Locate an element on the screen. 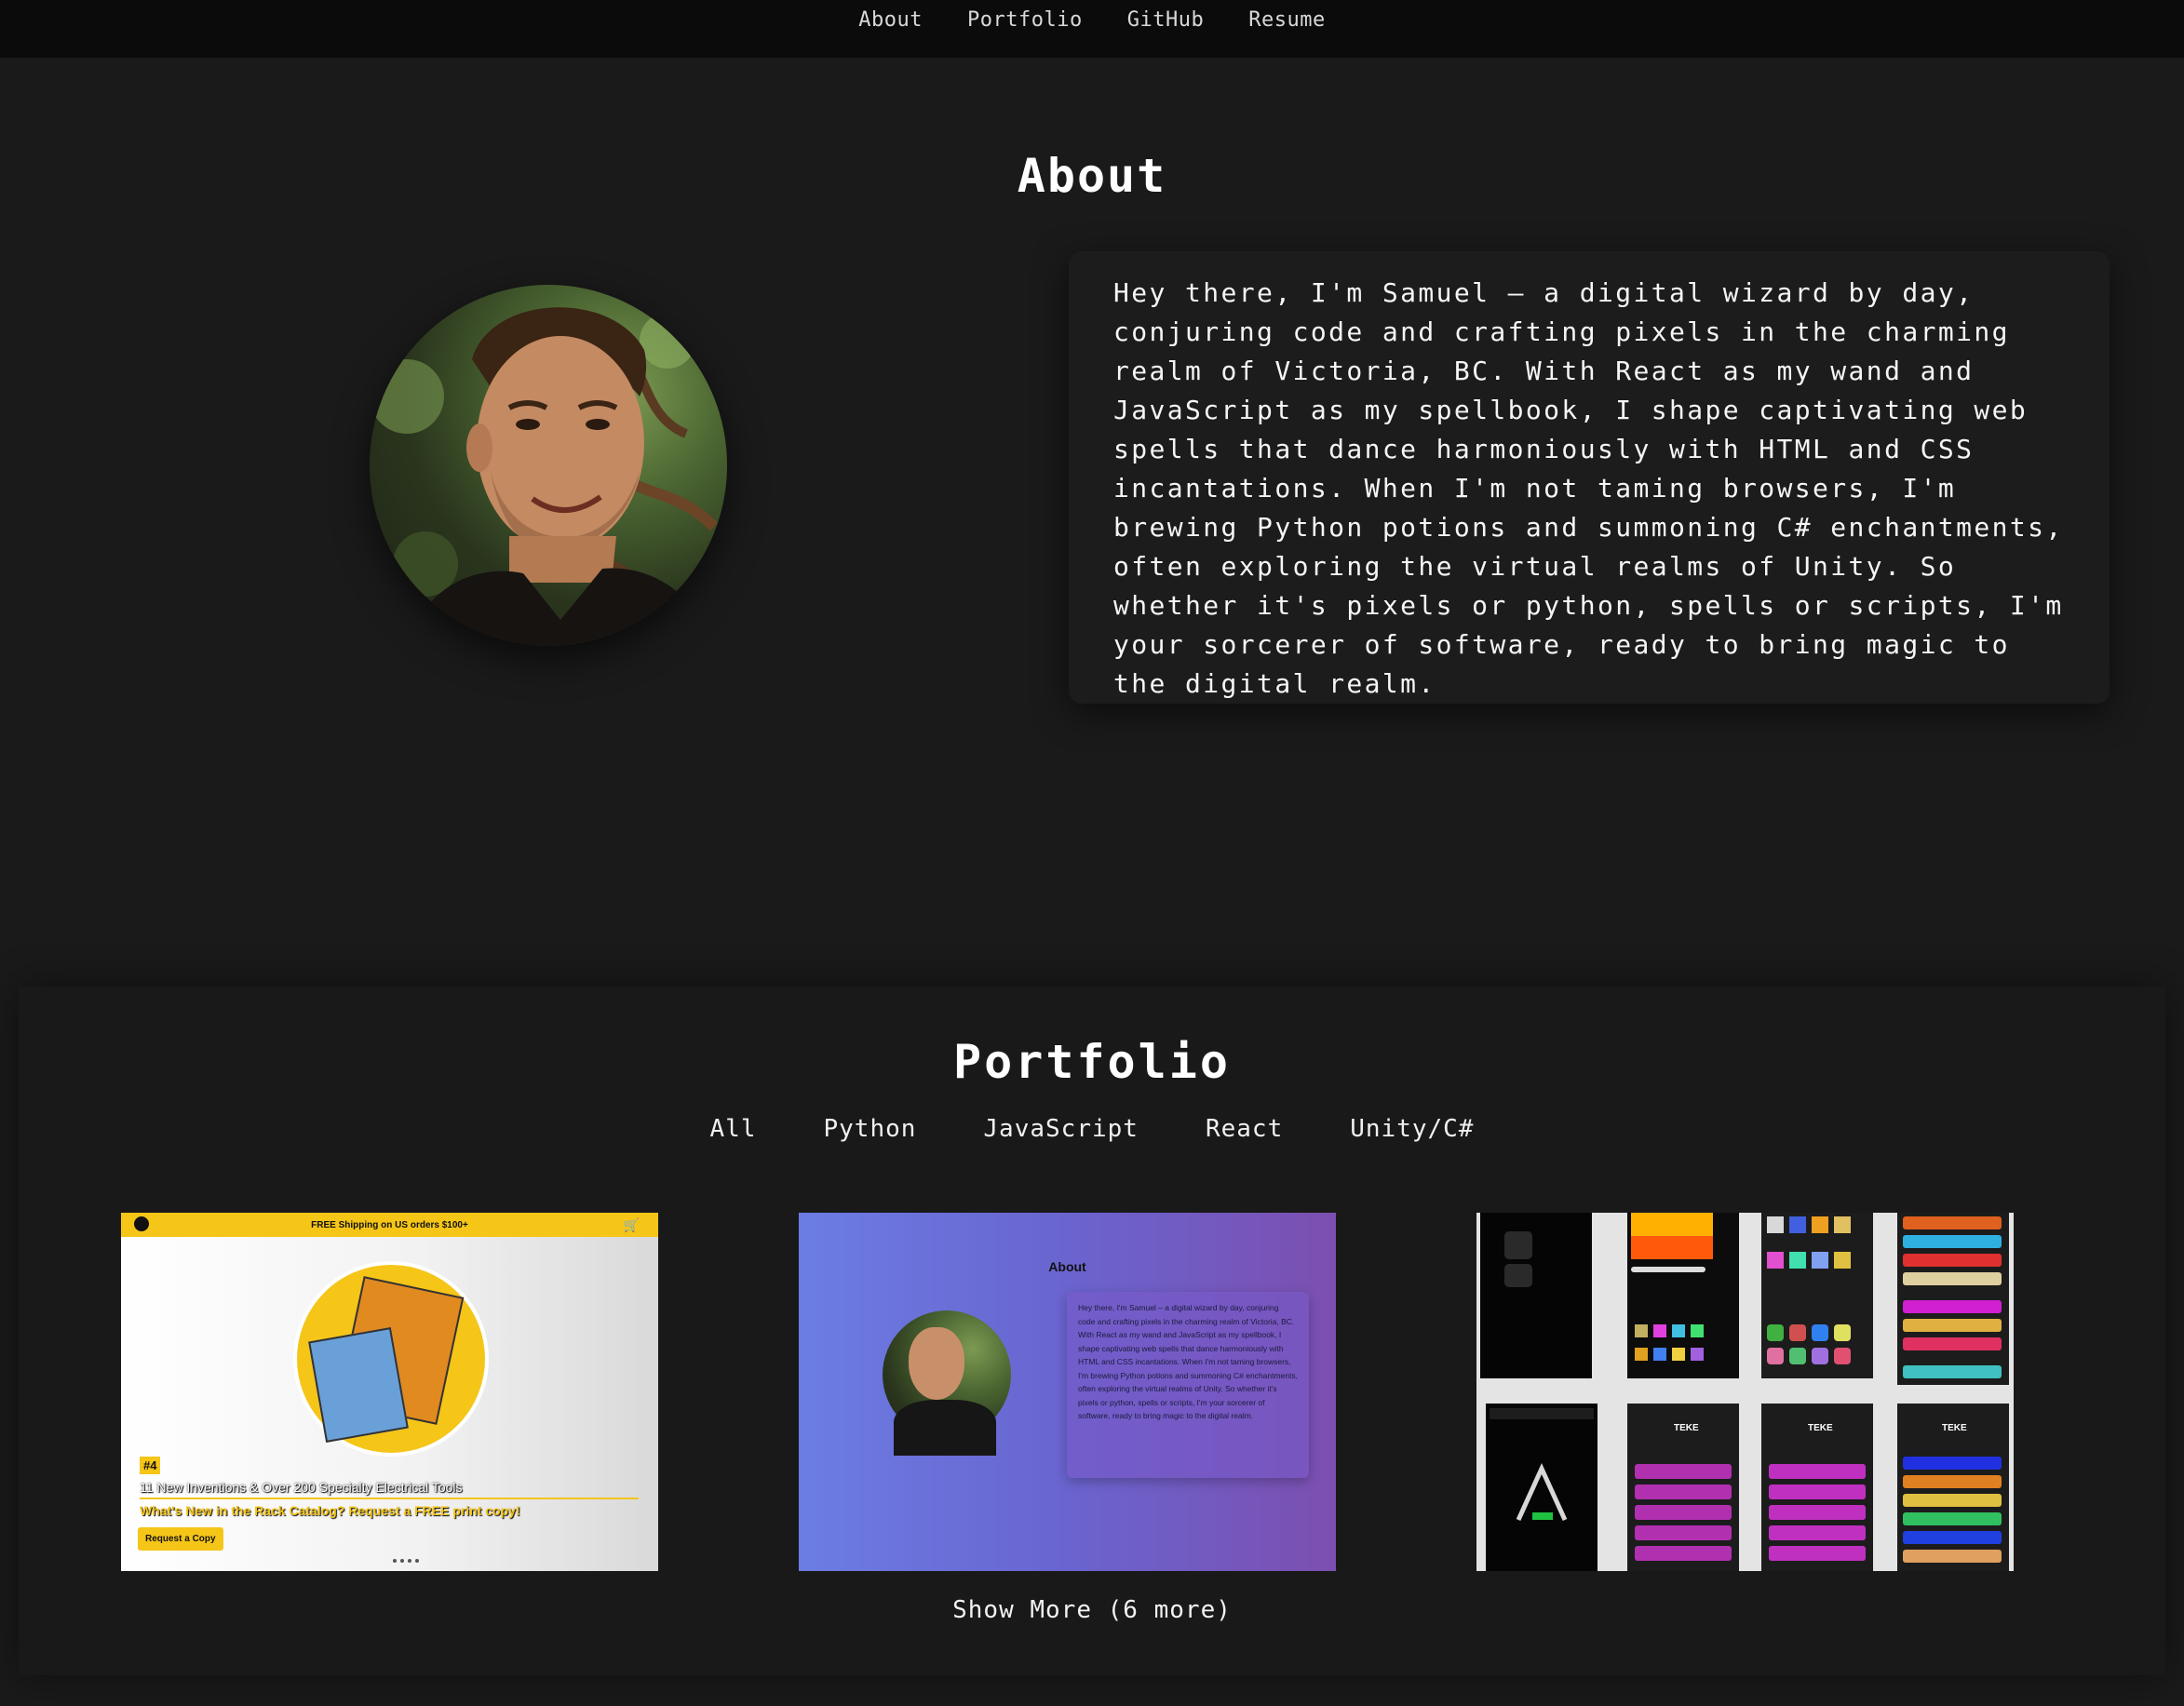  filter-react: React is located at coordinates (1244, 1129).